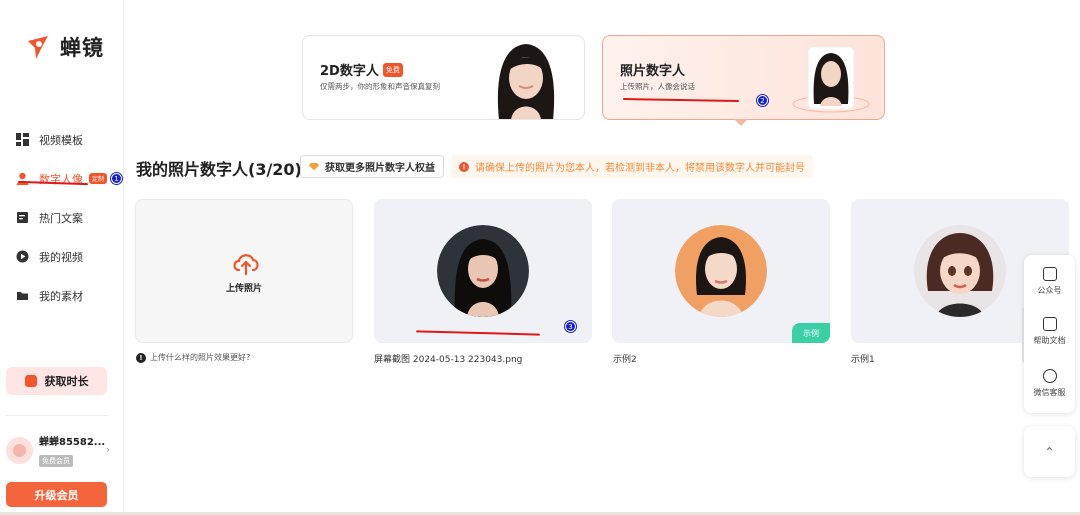  I want to click on photo-avatar-card: 3, so click(483, 271).